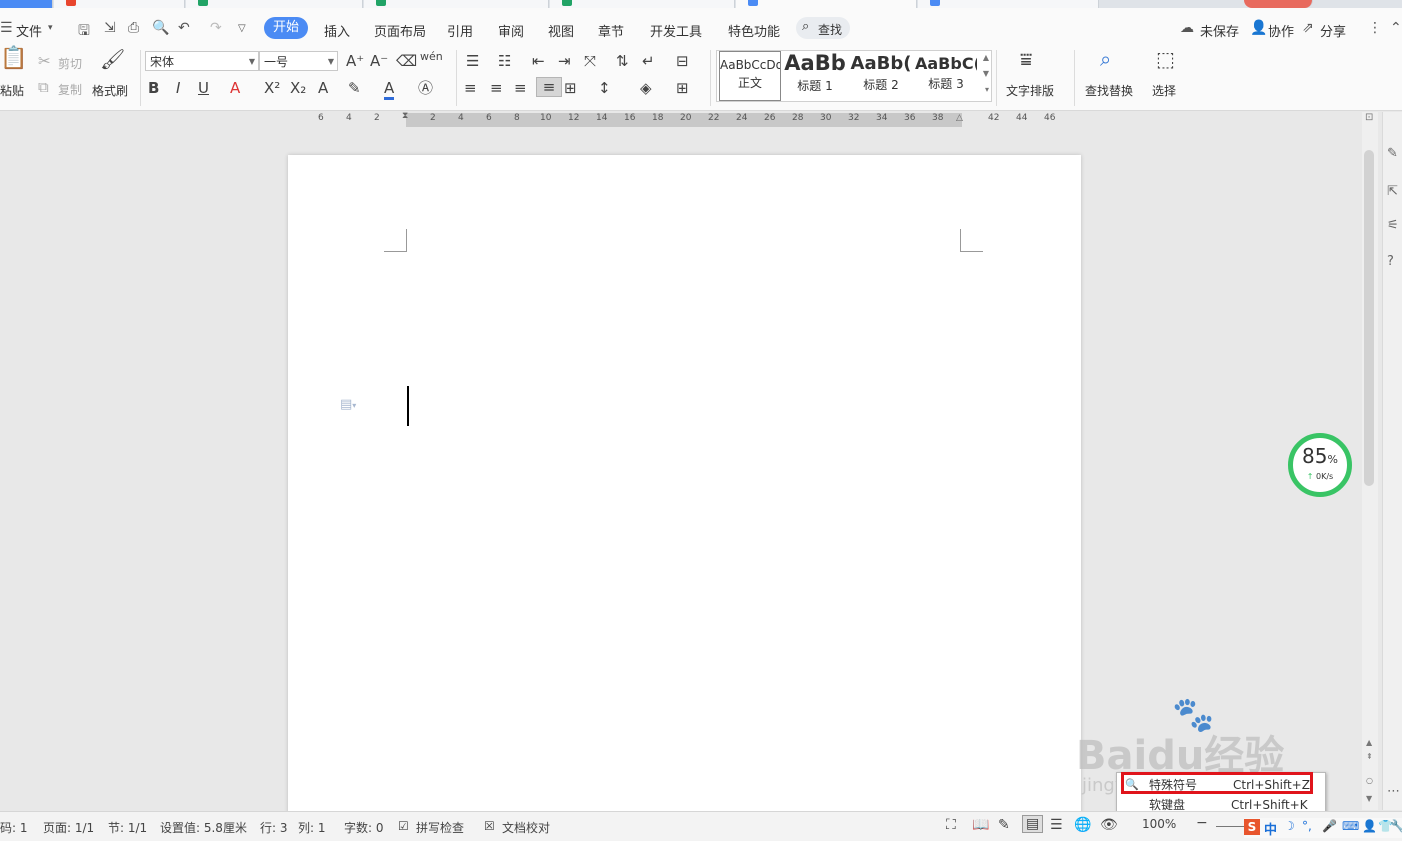 This screenshot has width=1402, height=841. Describe the element at coordinates (682, 61) in the screenshot. I see `table-tab-icon: ⊟` at that location.